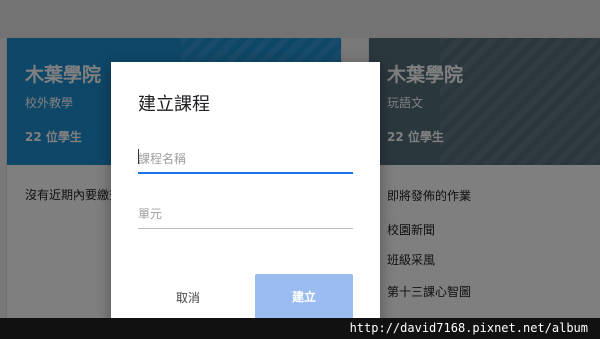 This screenshot has width=600, height=339. What do you see at coordinates (304, 296) in the screenshot?
I see `create-button: 建立` at bounding box center [304, 296].